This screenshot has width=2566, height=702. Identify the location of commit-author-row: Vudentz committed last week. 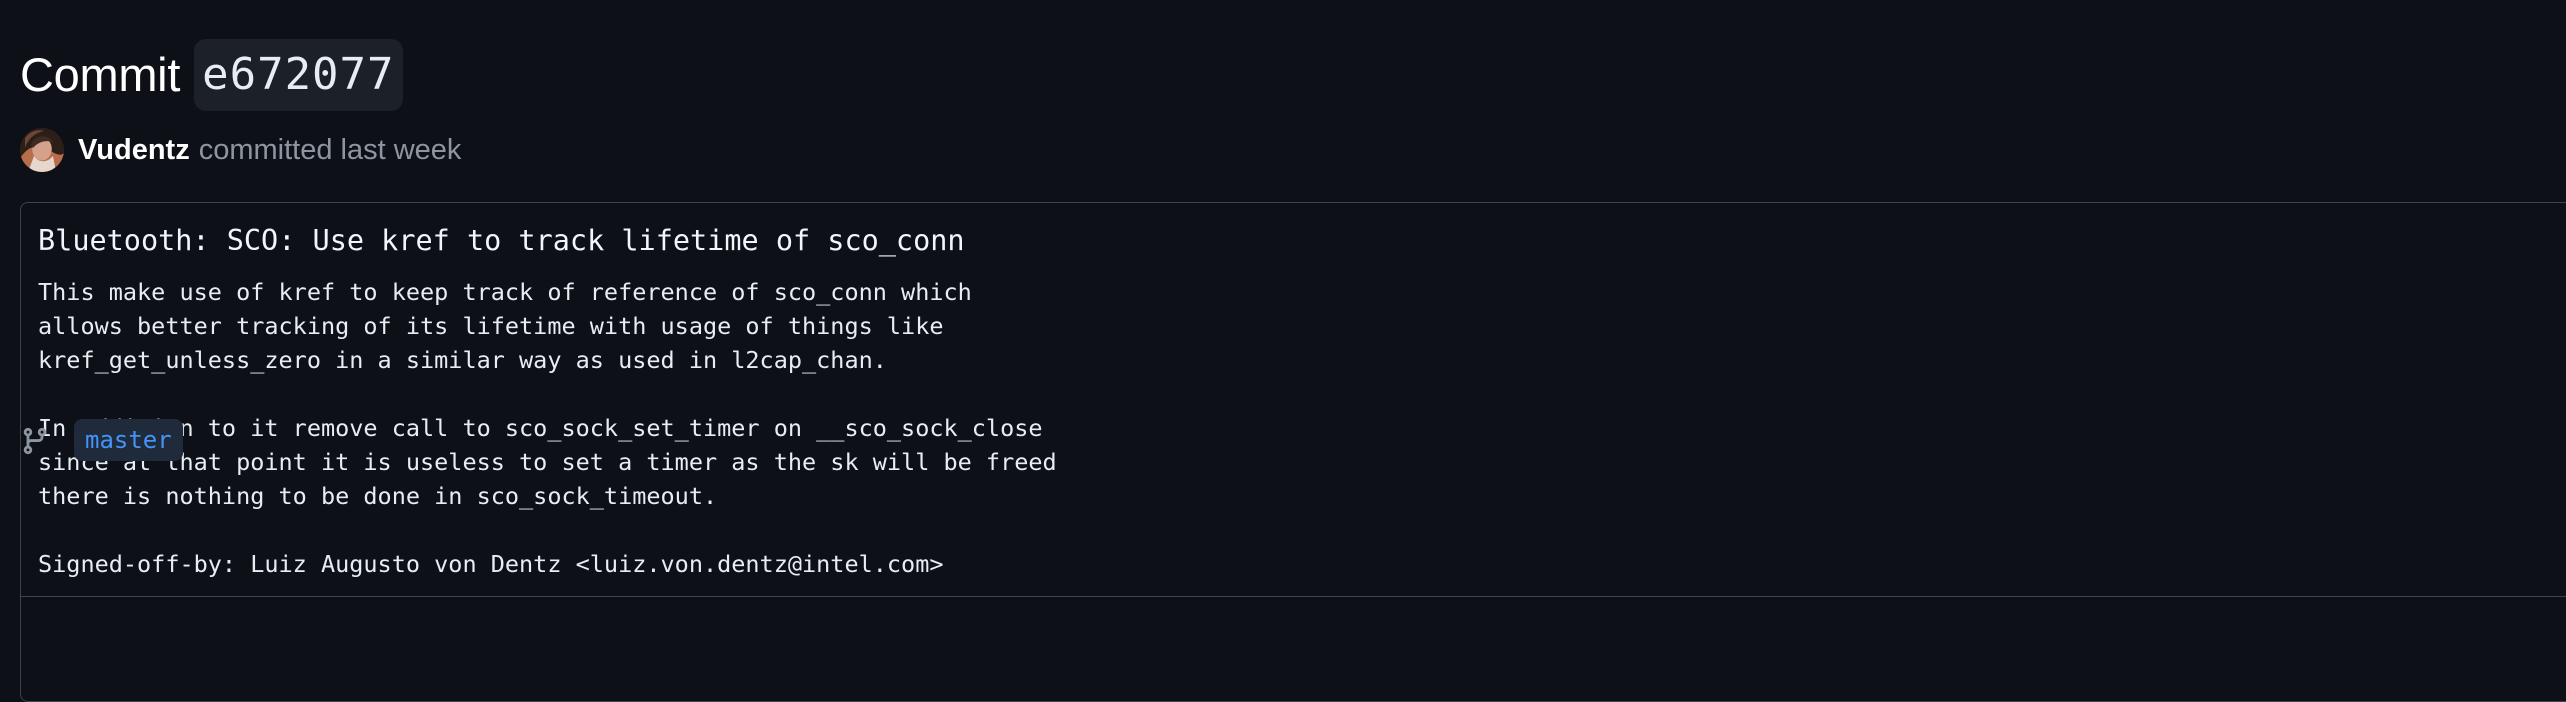
(240, 150).